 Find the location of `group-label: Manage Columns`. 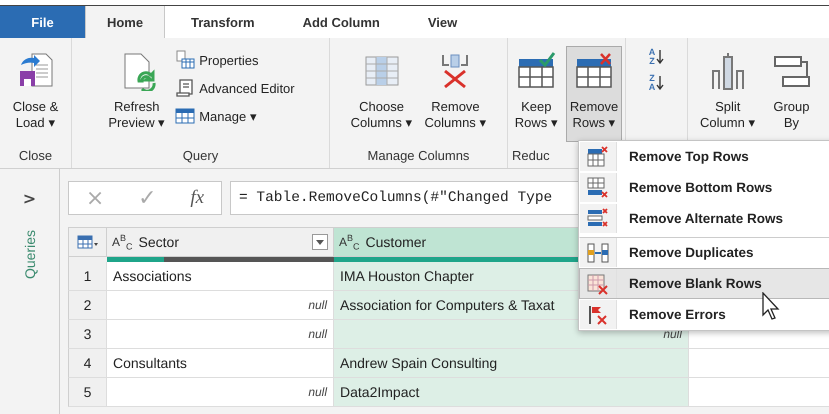

group-label: Manage Columns is located at coordinates (419, 155).